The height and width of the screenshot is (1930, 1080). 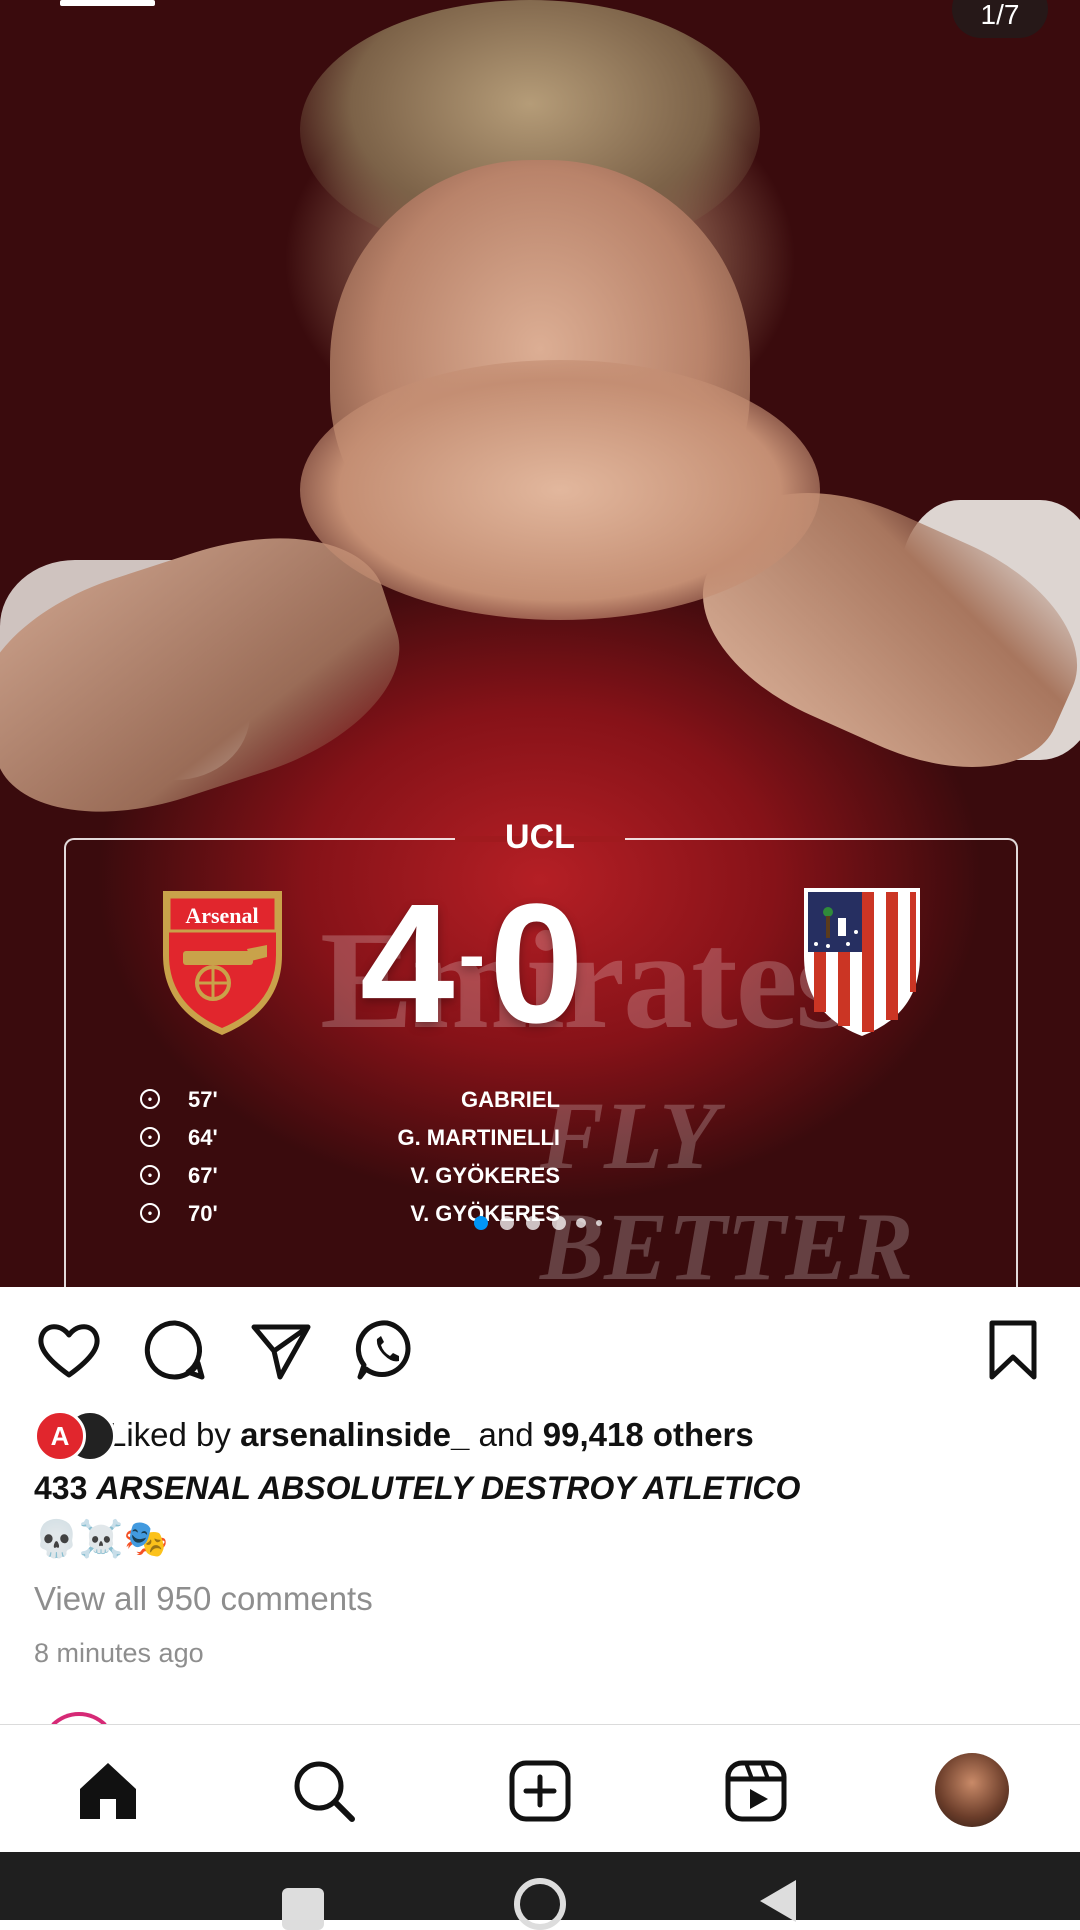 I want to click on home-score: 4, so click(x=409, y=964).